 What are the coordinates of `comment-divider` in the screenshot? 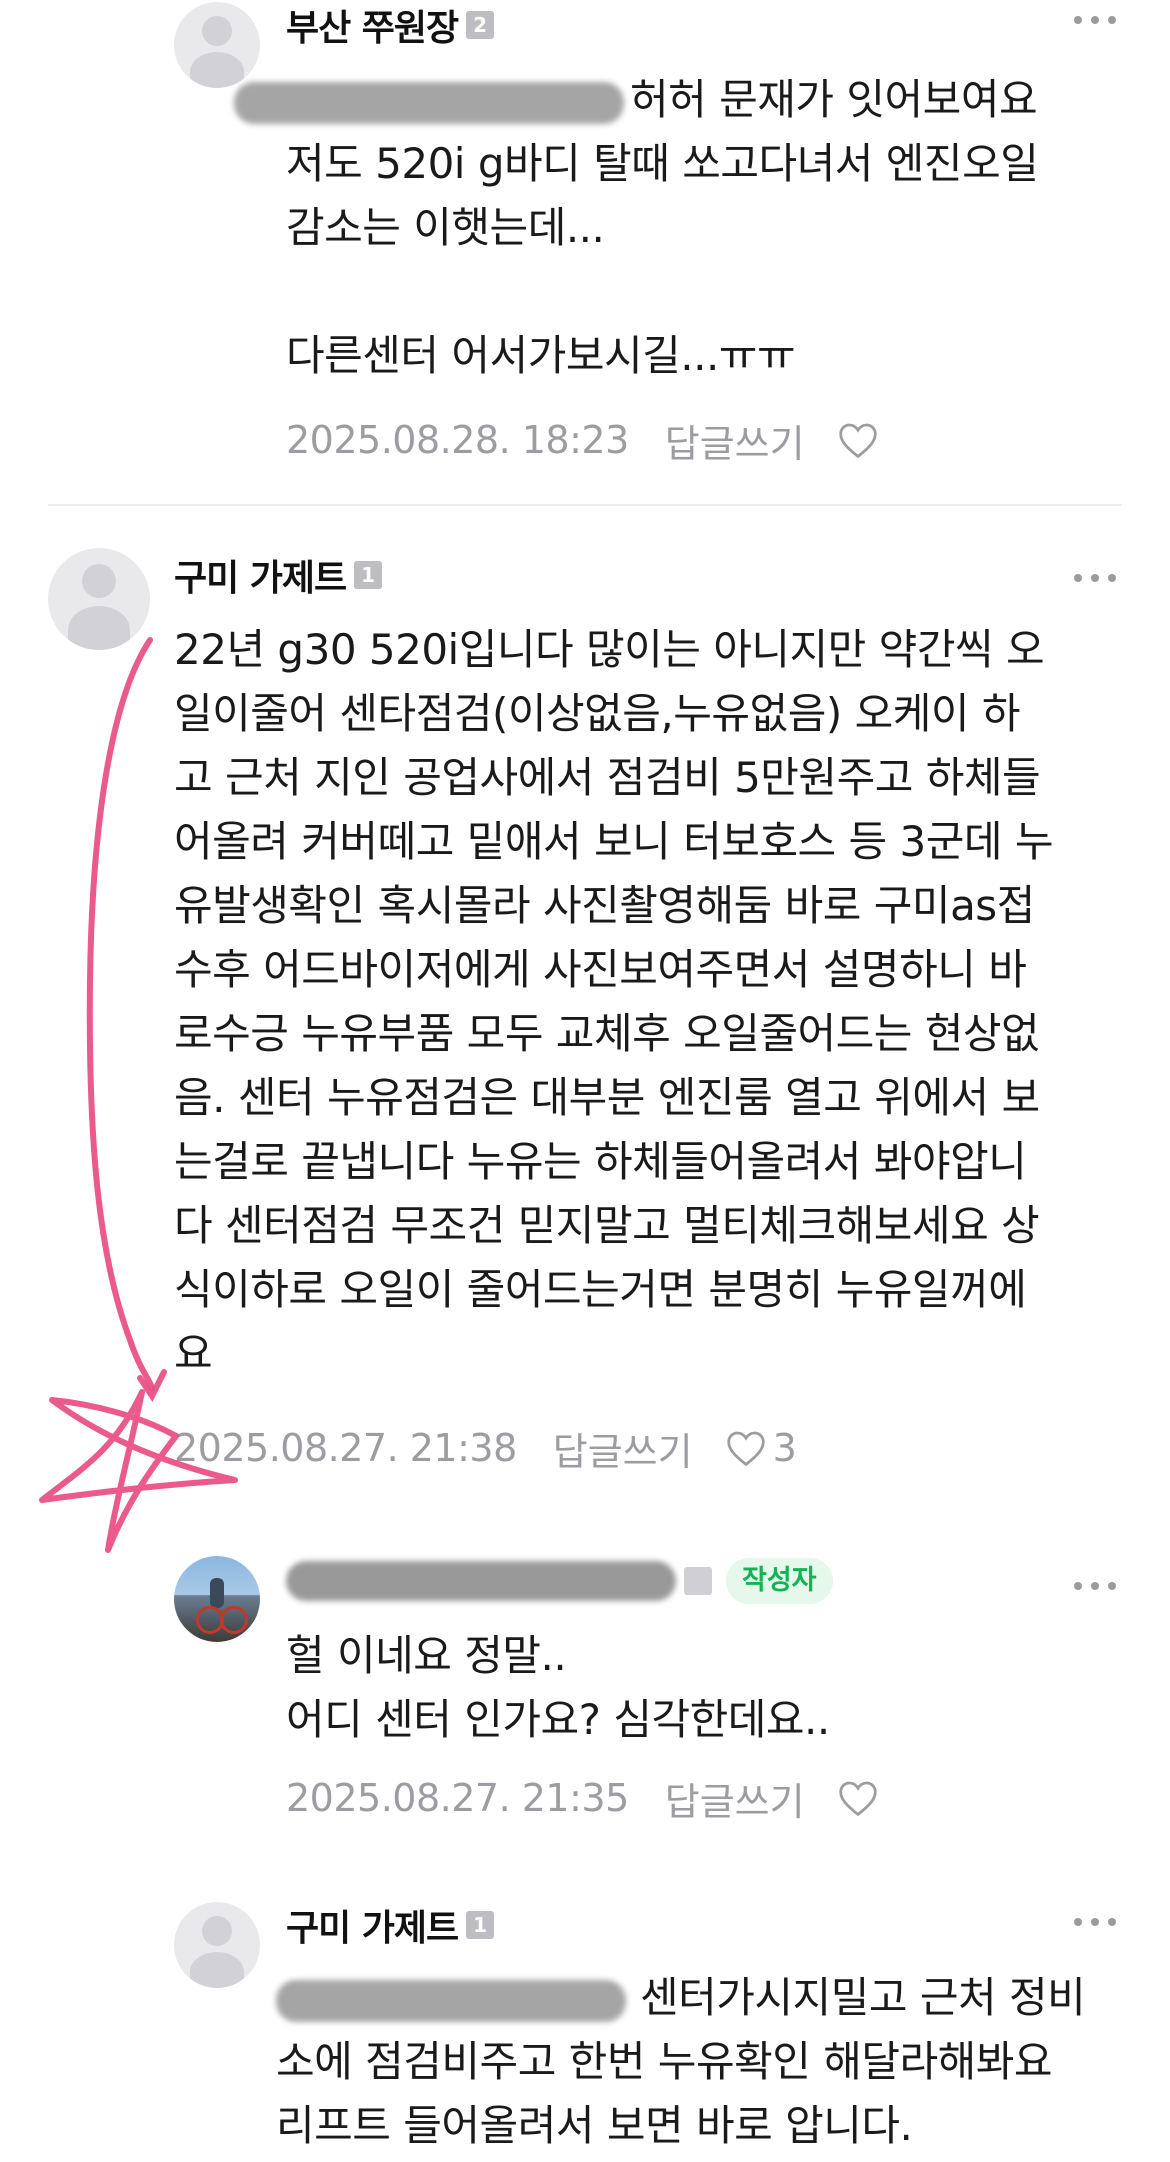 It's located at (585, 505).